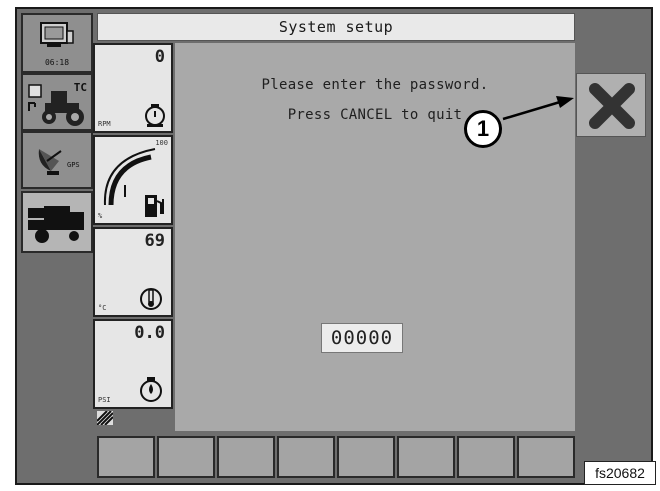  What do you see at coordinates (133, 272) in the screenshot?
I see `gauge-temperature: 69 °C` at bounding box center [133, 272].